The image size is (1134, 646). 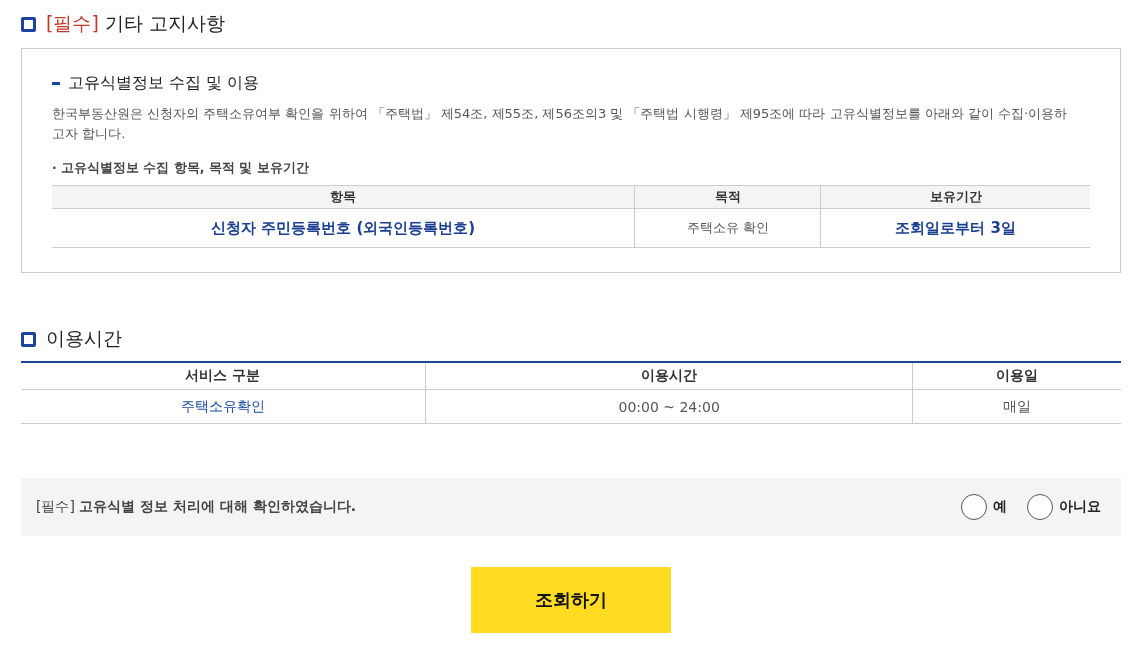 What do you see at coordinates (669, 376) in the screenshot?
I see `column-header: 이용시간` at bounding box center [669, 376].